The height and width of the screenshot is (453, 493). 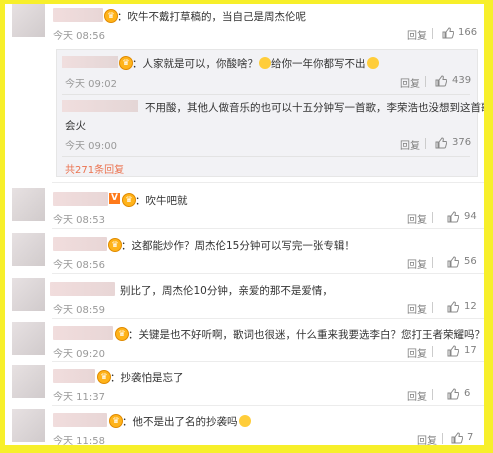 What do you see at coordinates (79, 310) in the screenshot?
I see `comment-time: 今天 08:59` at bounding box center [79, 310].